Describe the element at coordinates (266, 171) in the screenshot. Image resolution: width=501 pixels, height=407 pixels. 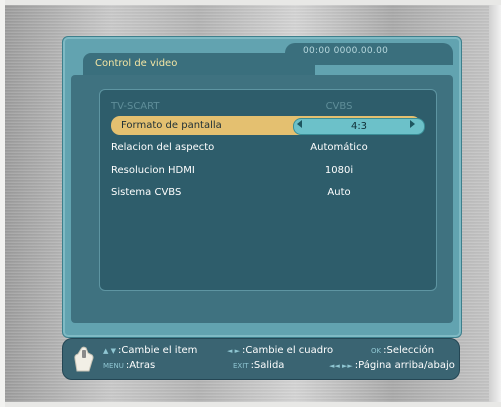
I see `menu-row-hdmi-resolution: Resolucion HDMI 1080i` at that location.